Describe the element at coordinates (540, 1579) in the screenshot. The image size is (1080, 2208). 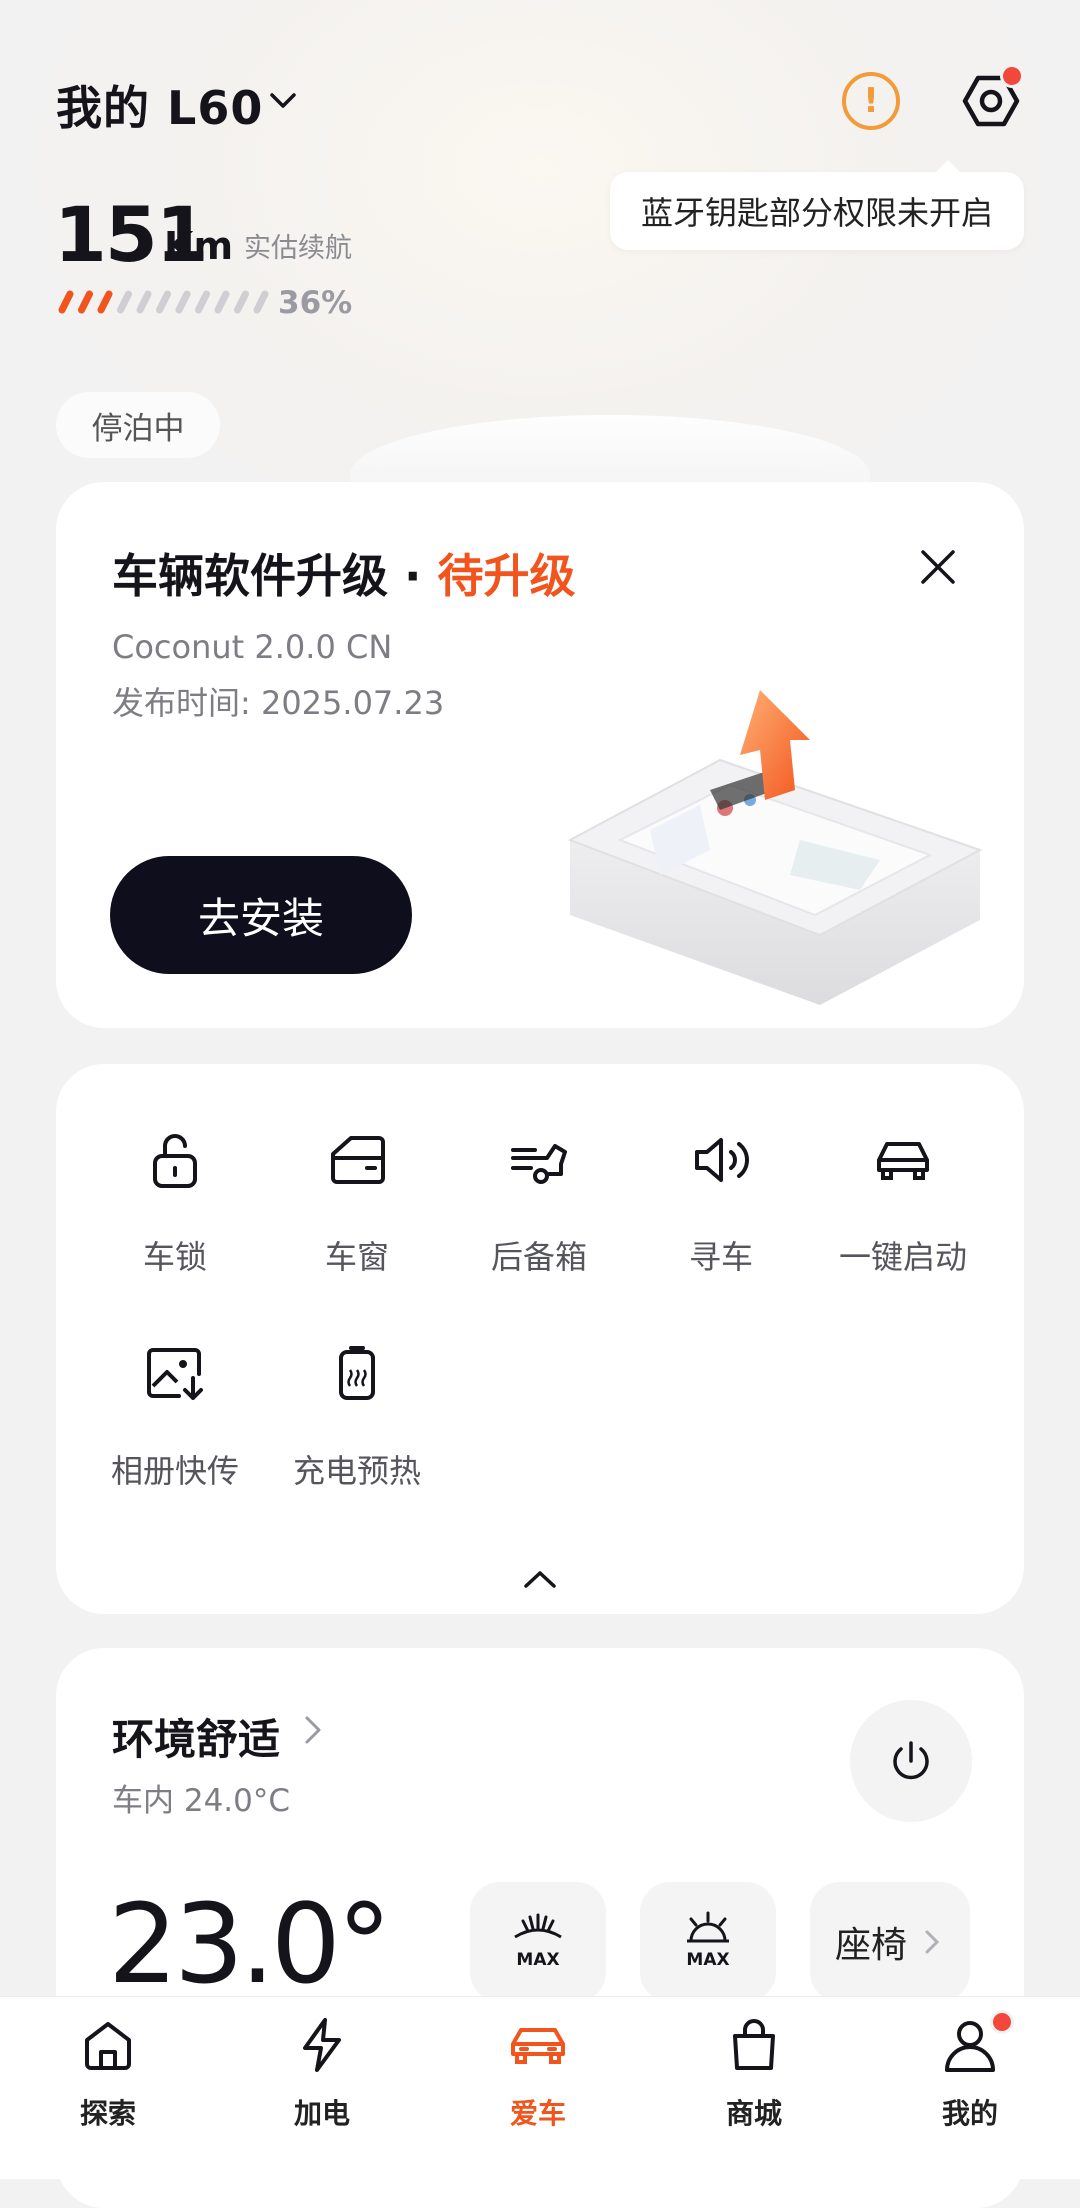
I see `chevron-up-icon` at that location.